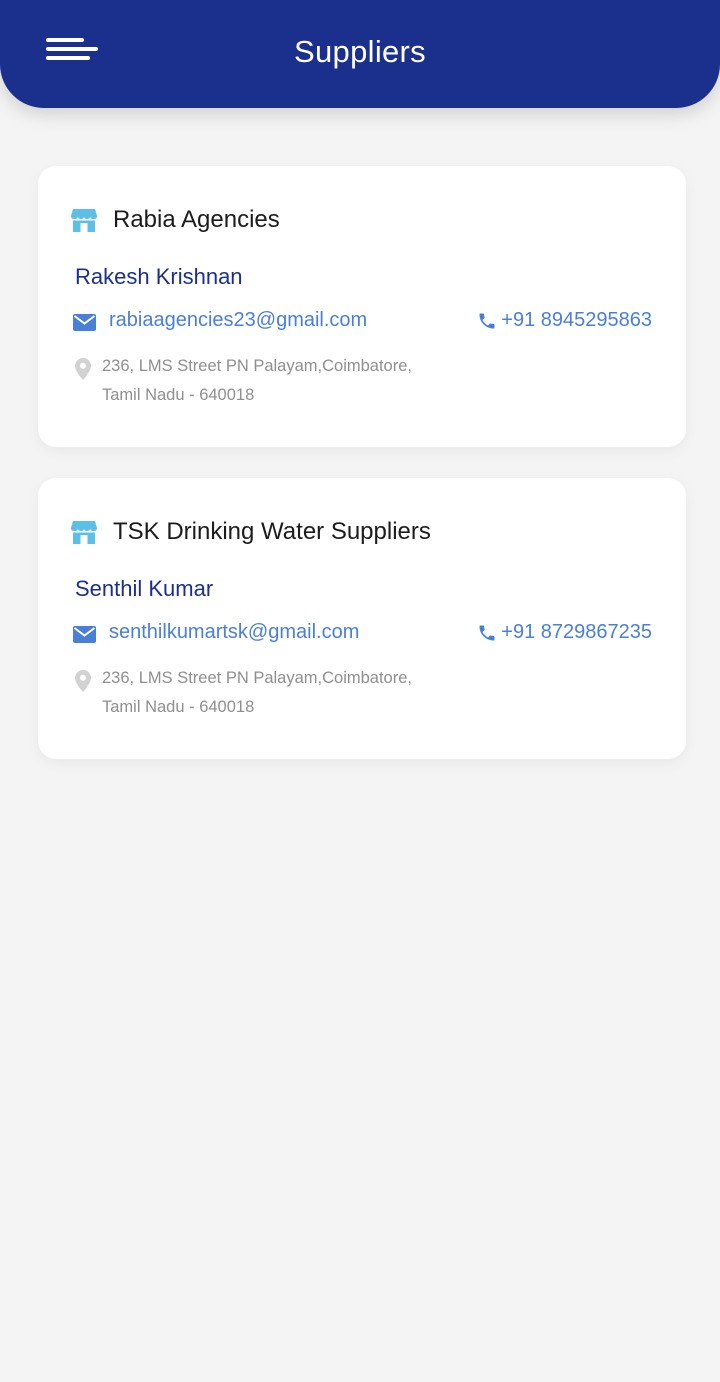  What do you see at coordinates (159, 276) in the screenshot?
I see `contact-person-name: Rakesh Krishnan` at bounding box center [159, 276].